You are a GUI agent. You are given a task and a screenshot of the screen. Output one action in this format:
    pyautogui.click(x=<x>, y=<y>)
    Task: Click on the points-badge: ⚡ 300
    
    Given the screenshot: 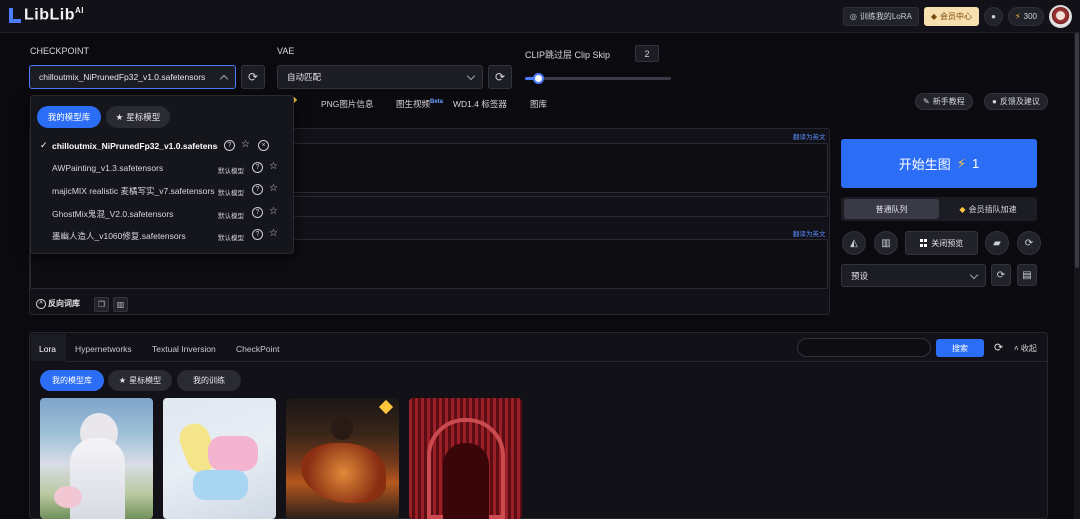 What is the action you would take?
    pyautogui.click(x=1026, y=16)
    